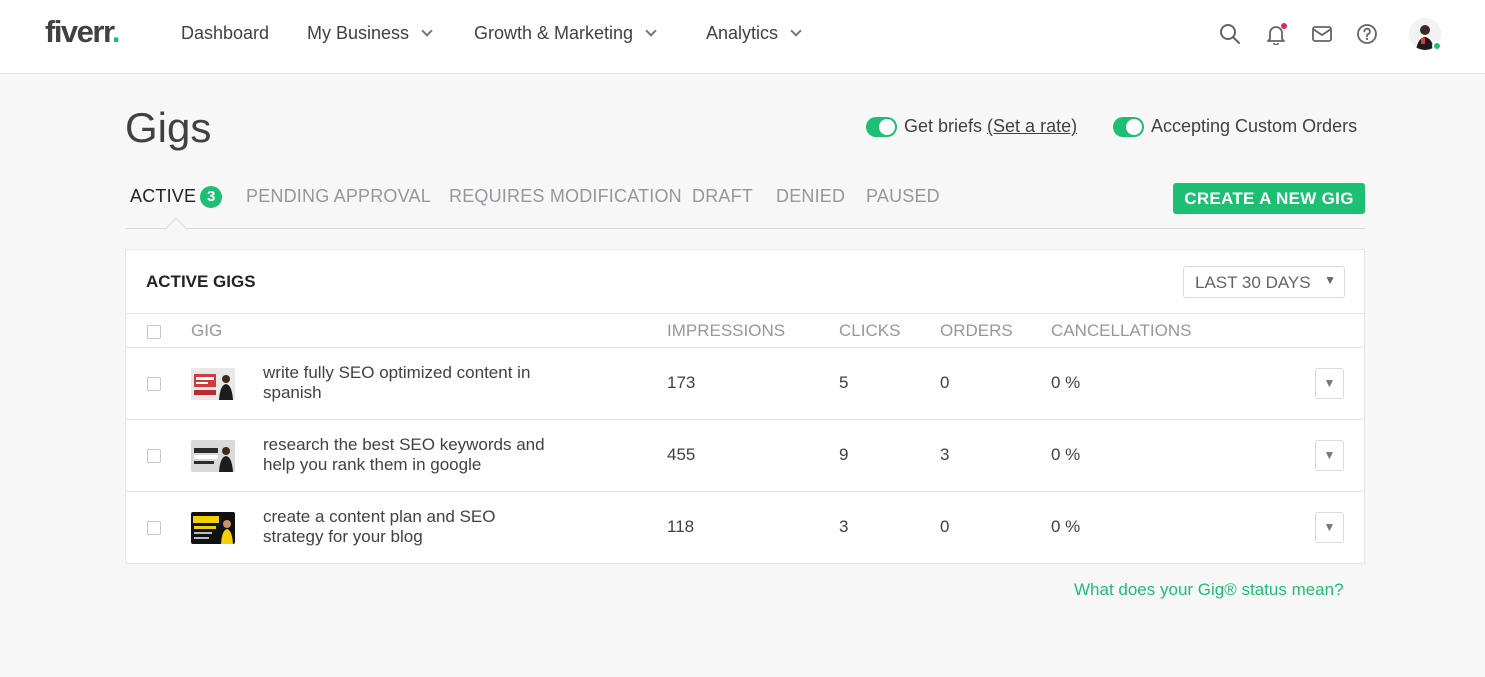 The width and height of the screenshot is (1485, 677). What do you see at coordinates (565, 33) in the screenshot?
I see `nav-growth-marketing: Growth & Marketing` at bounding box center [565, 33].